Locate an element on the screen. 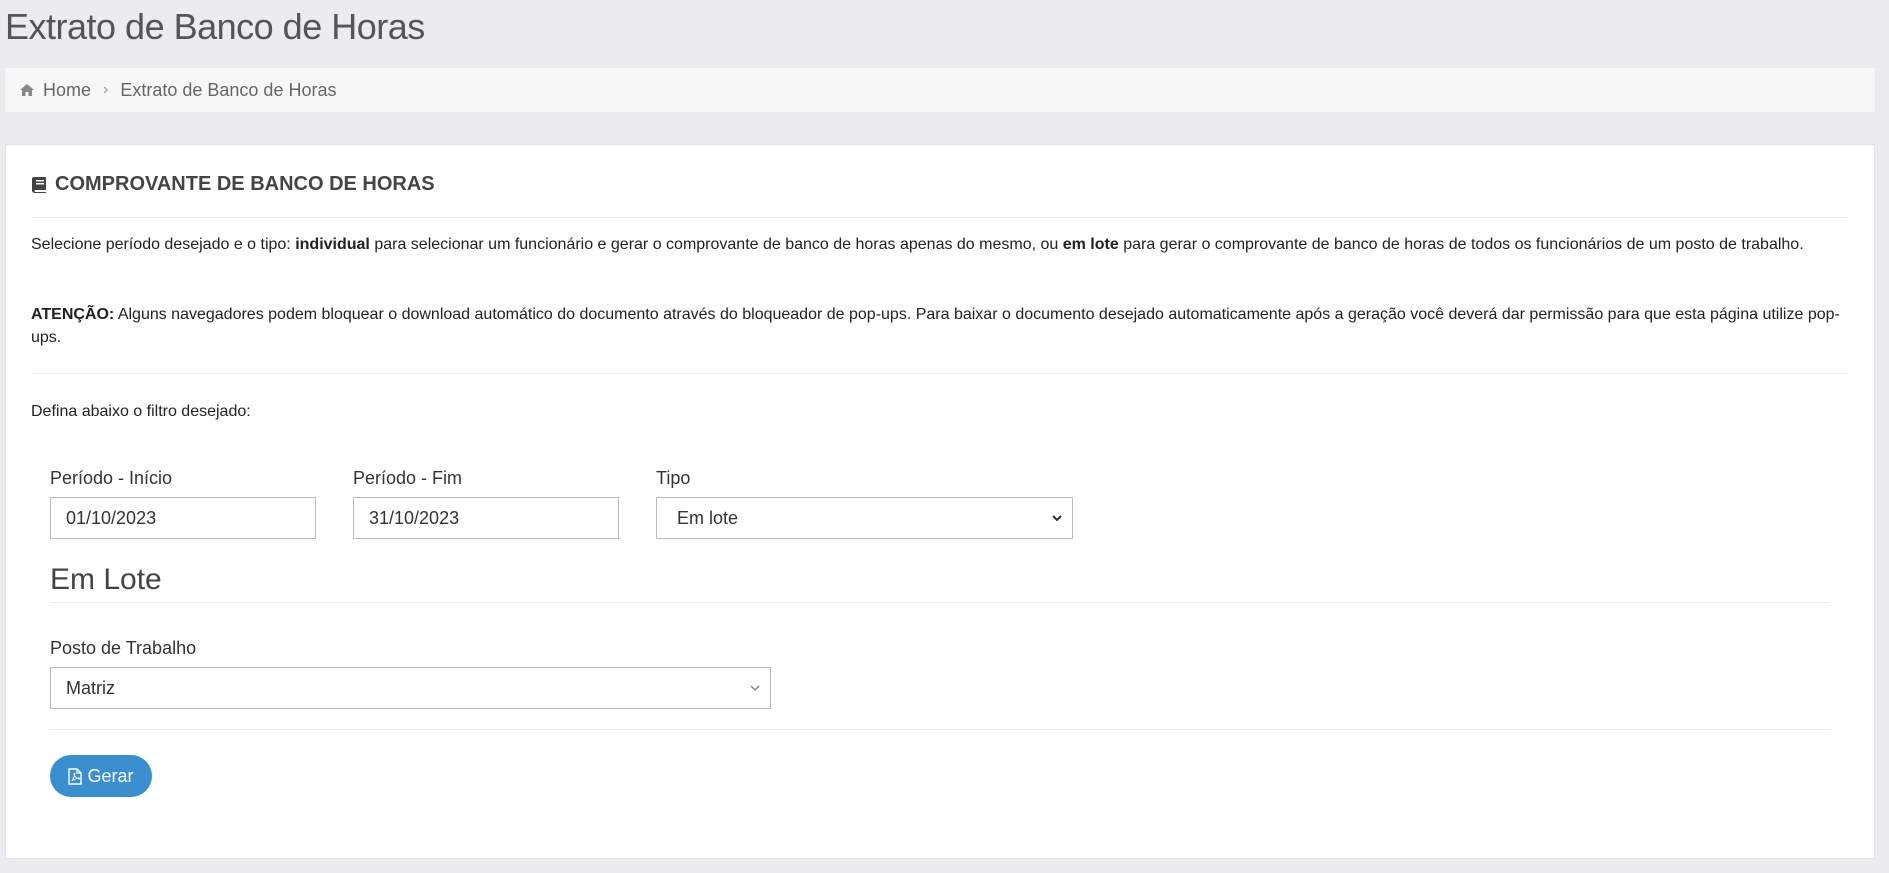 The height and width of the screenshot is (873, 1889). start-date-label: Período - Início is located at coordinates (111, 478).